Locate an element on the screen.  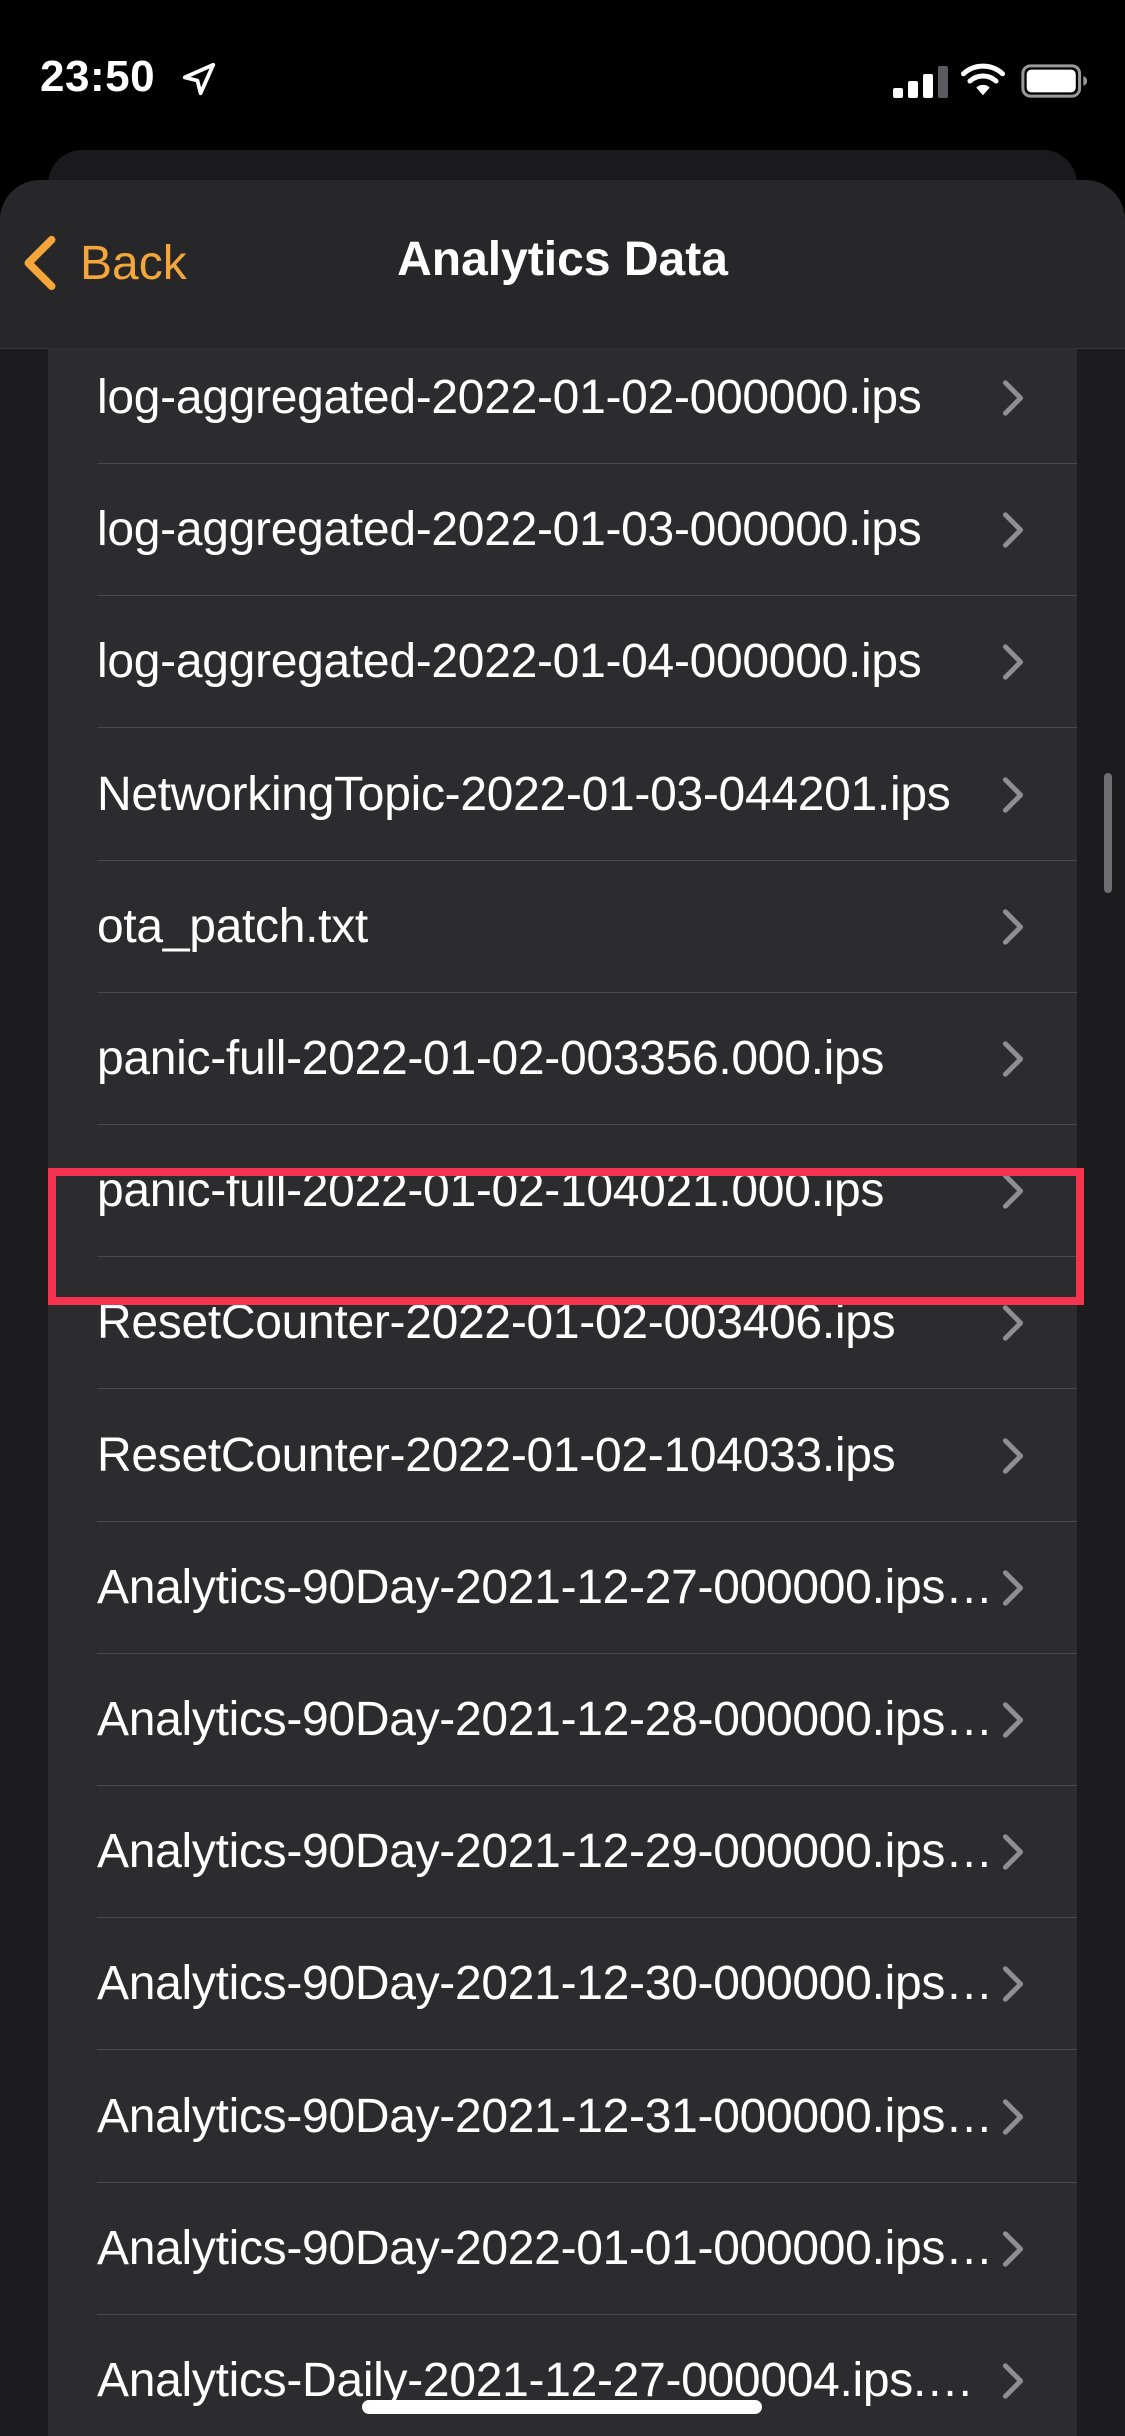
file-row: NetworkingTopic-2022-01-03-044201.ips is located at coordinates (562, 795).